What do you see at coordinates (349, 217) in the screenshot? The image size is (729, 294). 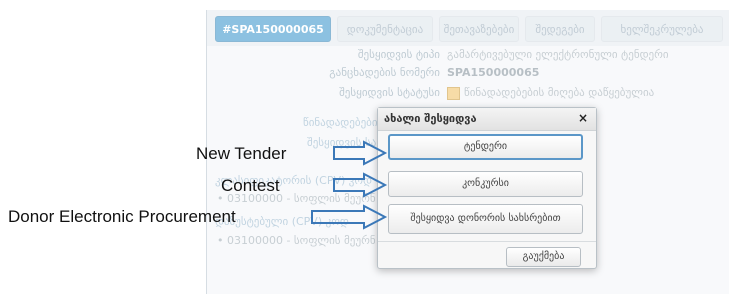 I see `arrow-donor-icon` at bounding box center [349, 217].